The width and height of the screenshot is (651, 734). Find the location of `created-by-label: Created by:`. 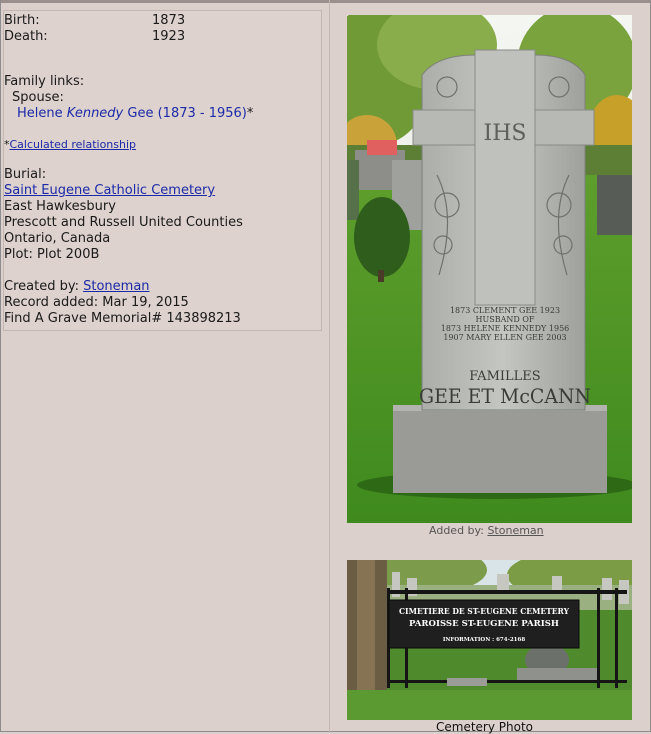

created-by-label: Created by: is located at coordinates (41, 286).